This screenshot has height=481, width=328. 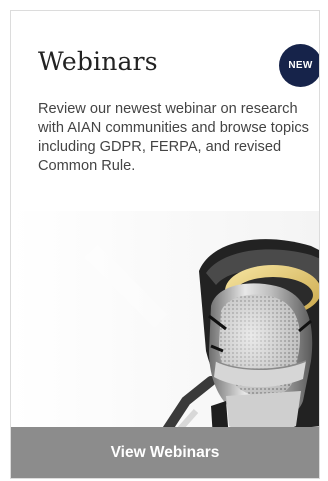 What do you see at coordinates (299, 65) in the screenshot?
I see `new-badge: NEW` at bounding box center [299, 65].